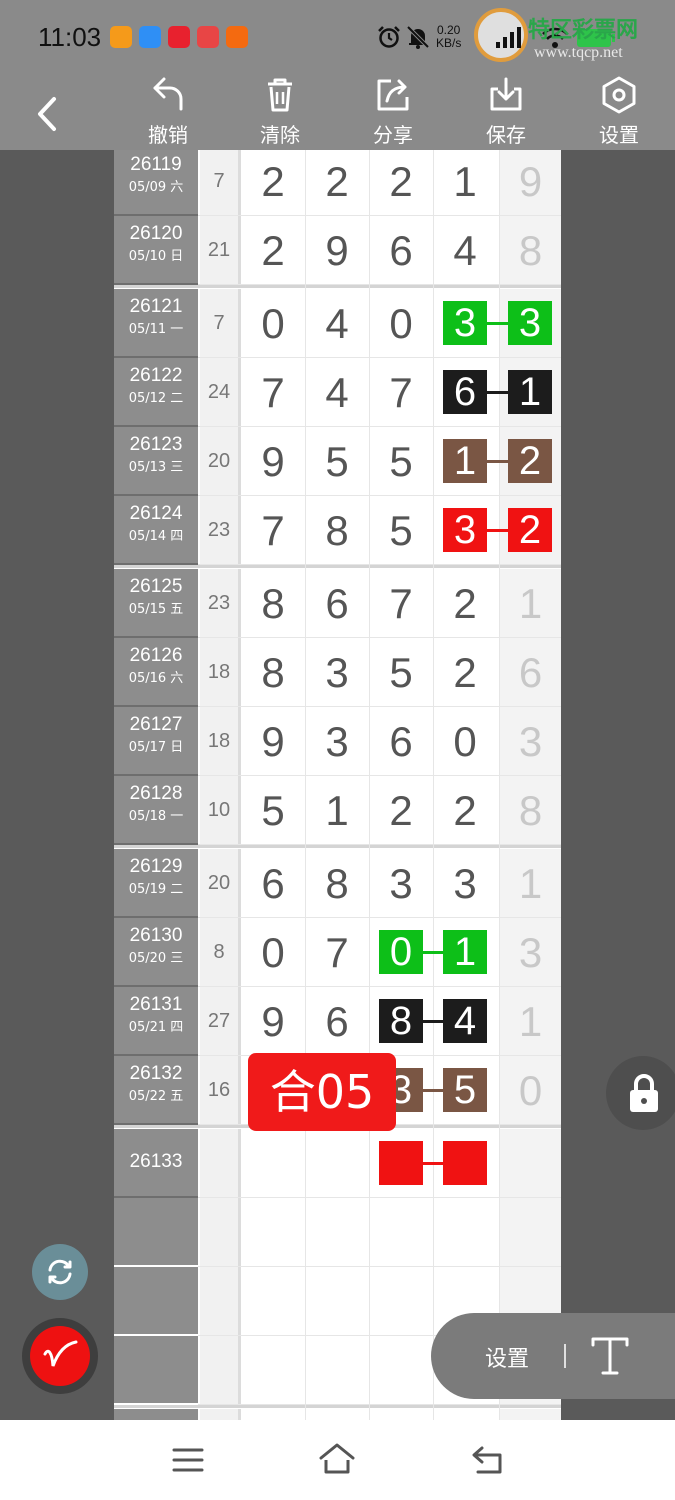 The width and height of the screenshot is (675, 1500). Describe the element at coordinates (619, 135) in the screenshot. I see `settings-label: 设置` at that location.